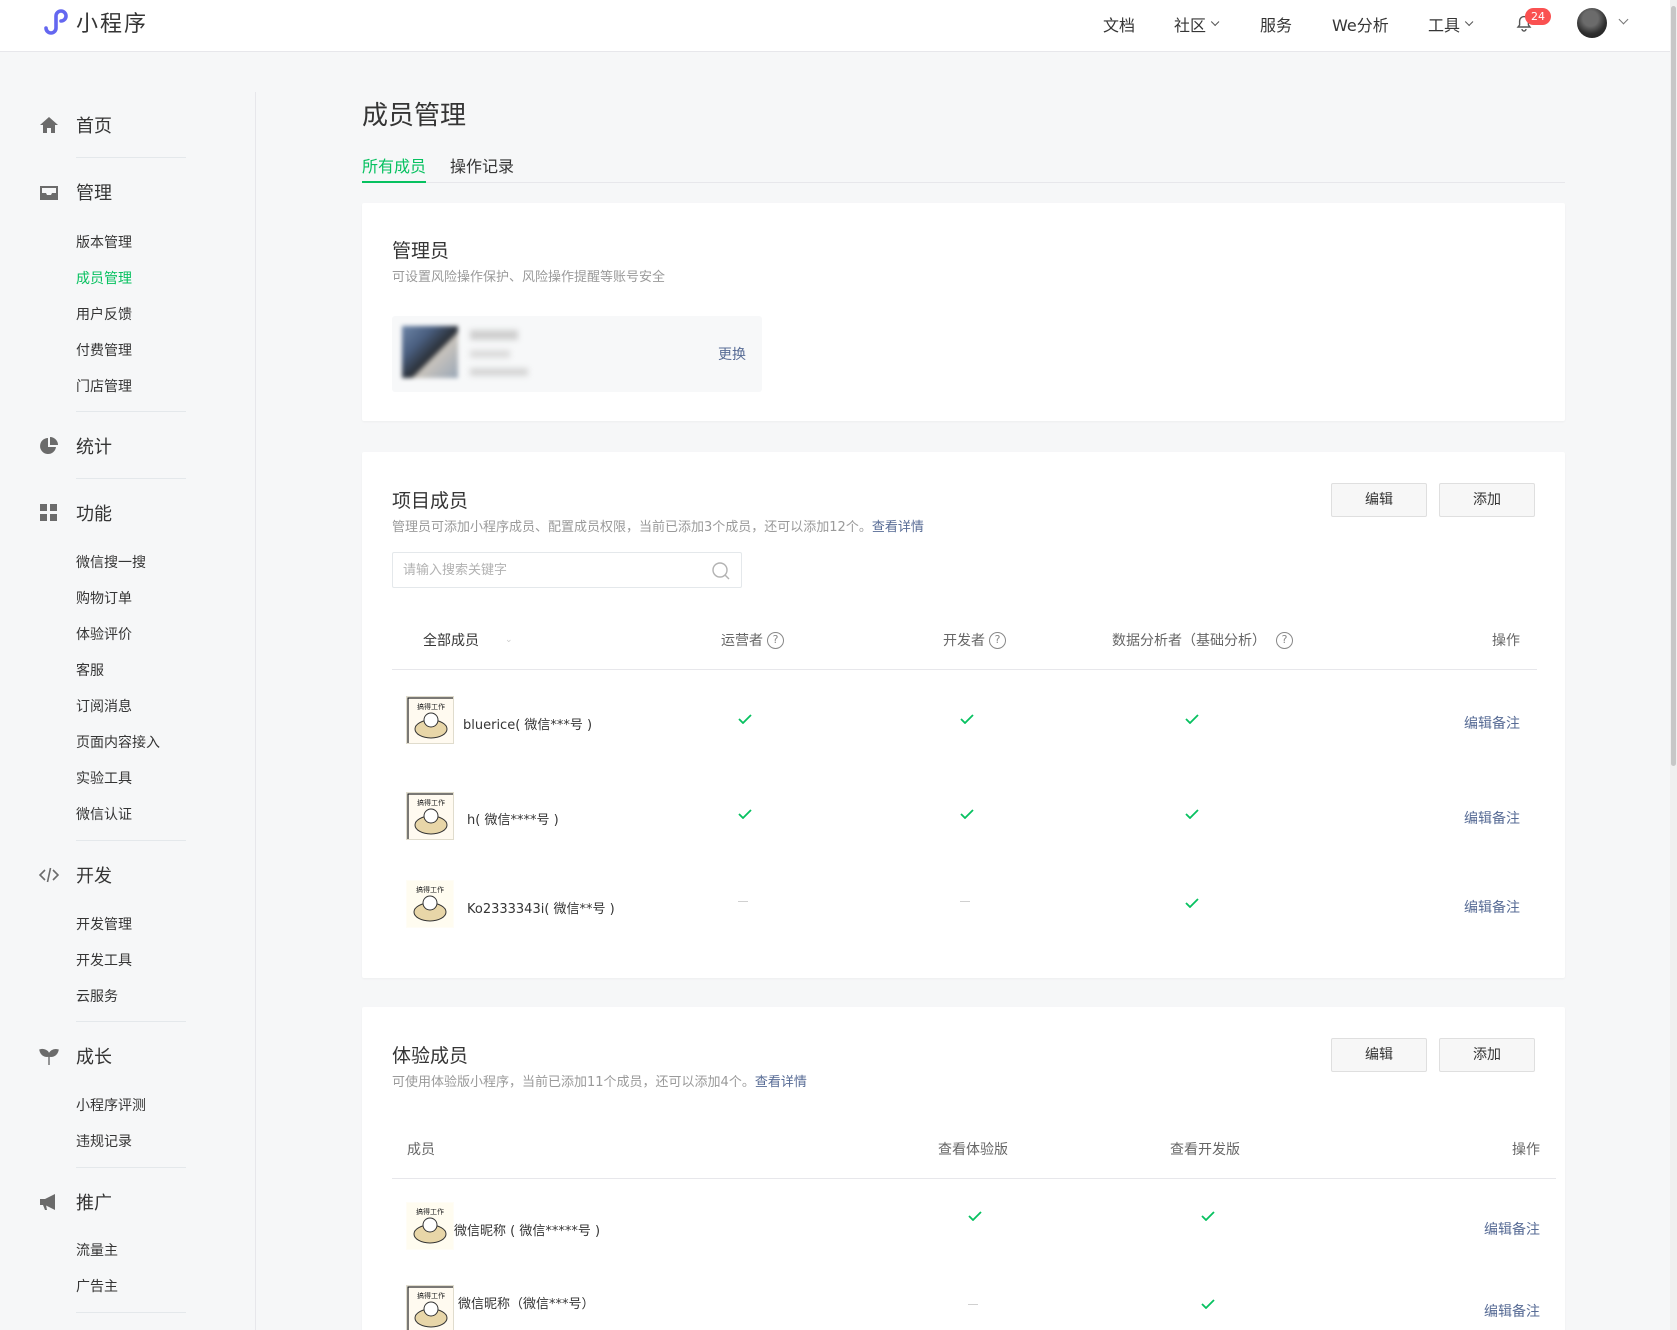  Describe the element at coordinates (104, 961) in the screenshot. I see `sidebar-item-dev-tools: 开发工具` at that location.